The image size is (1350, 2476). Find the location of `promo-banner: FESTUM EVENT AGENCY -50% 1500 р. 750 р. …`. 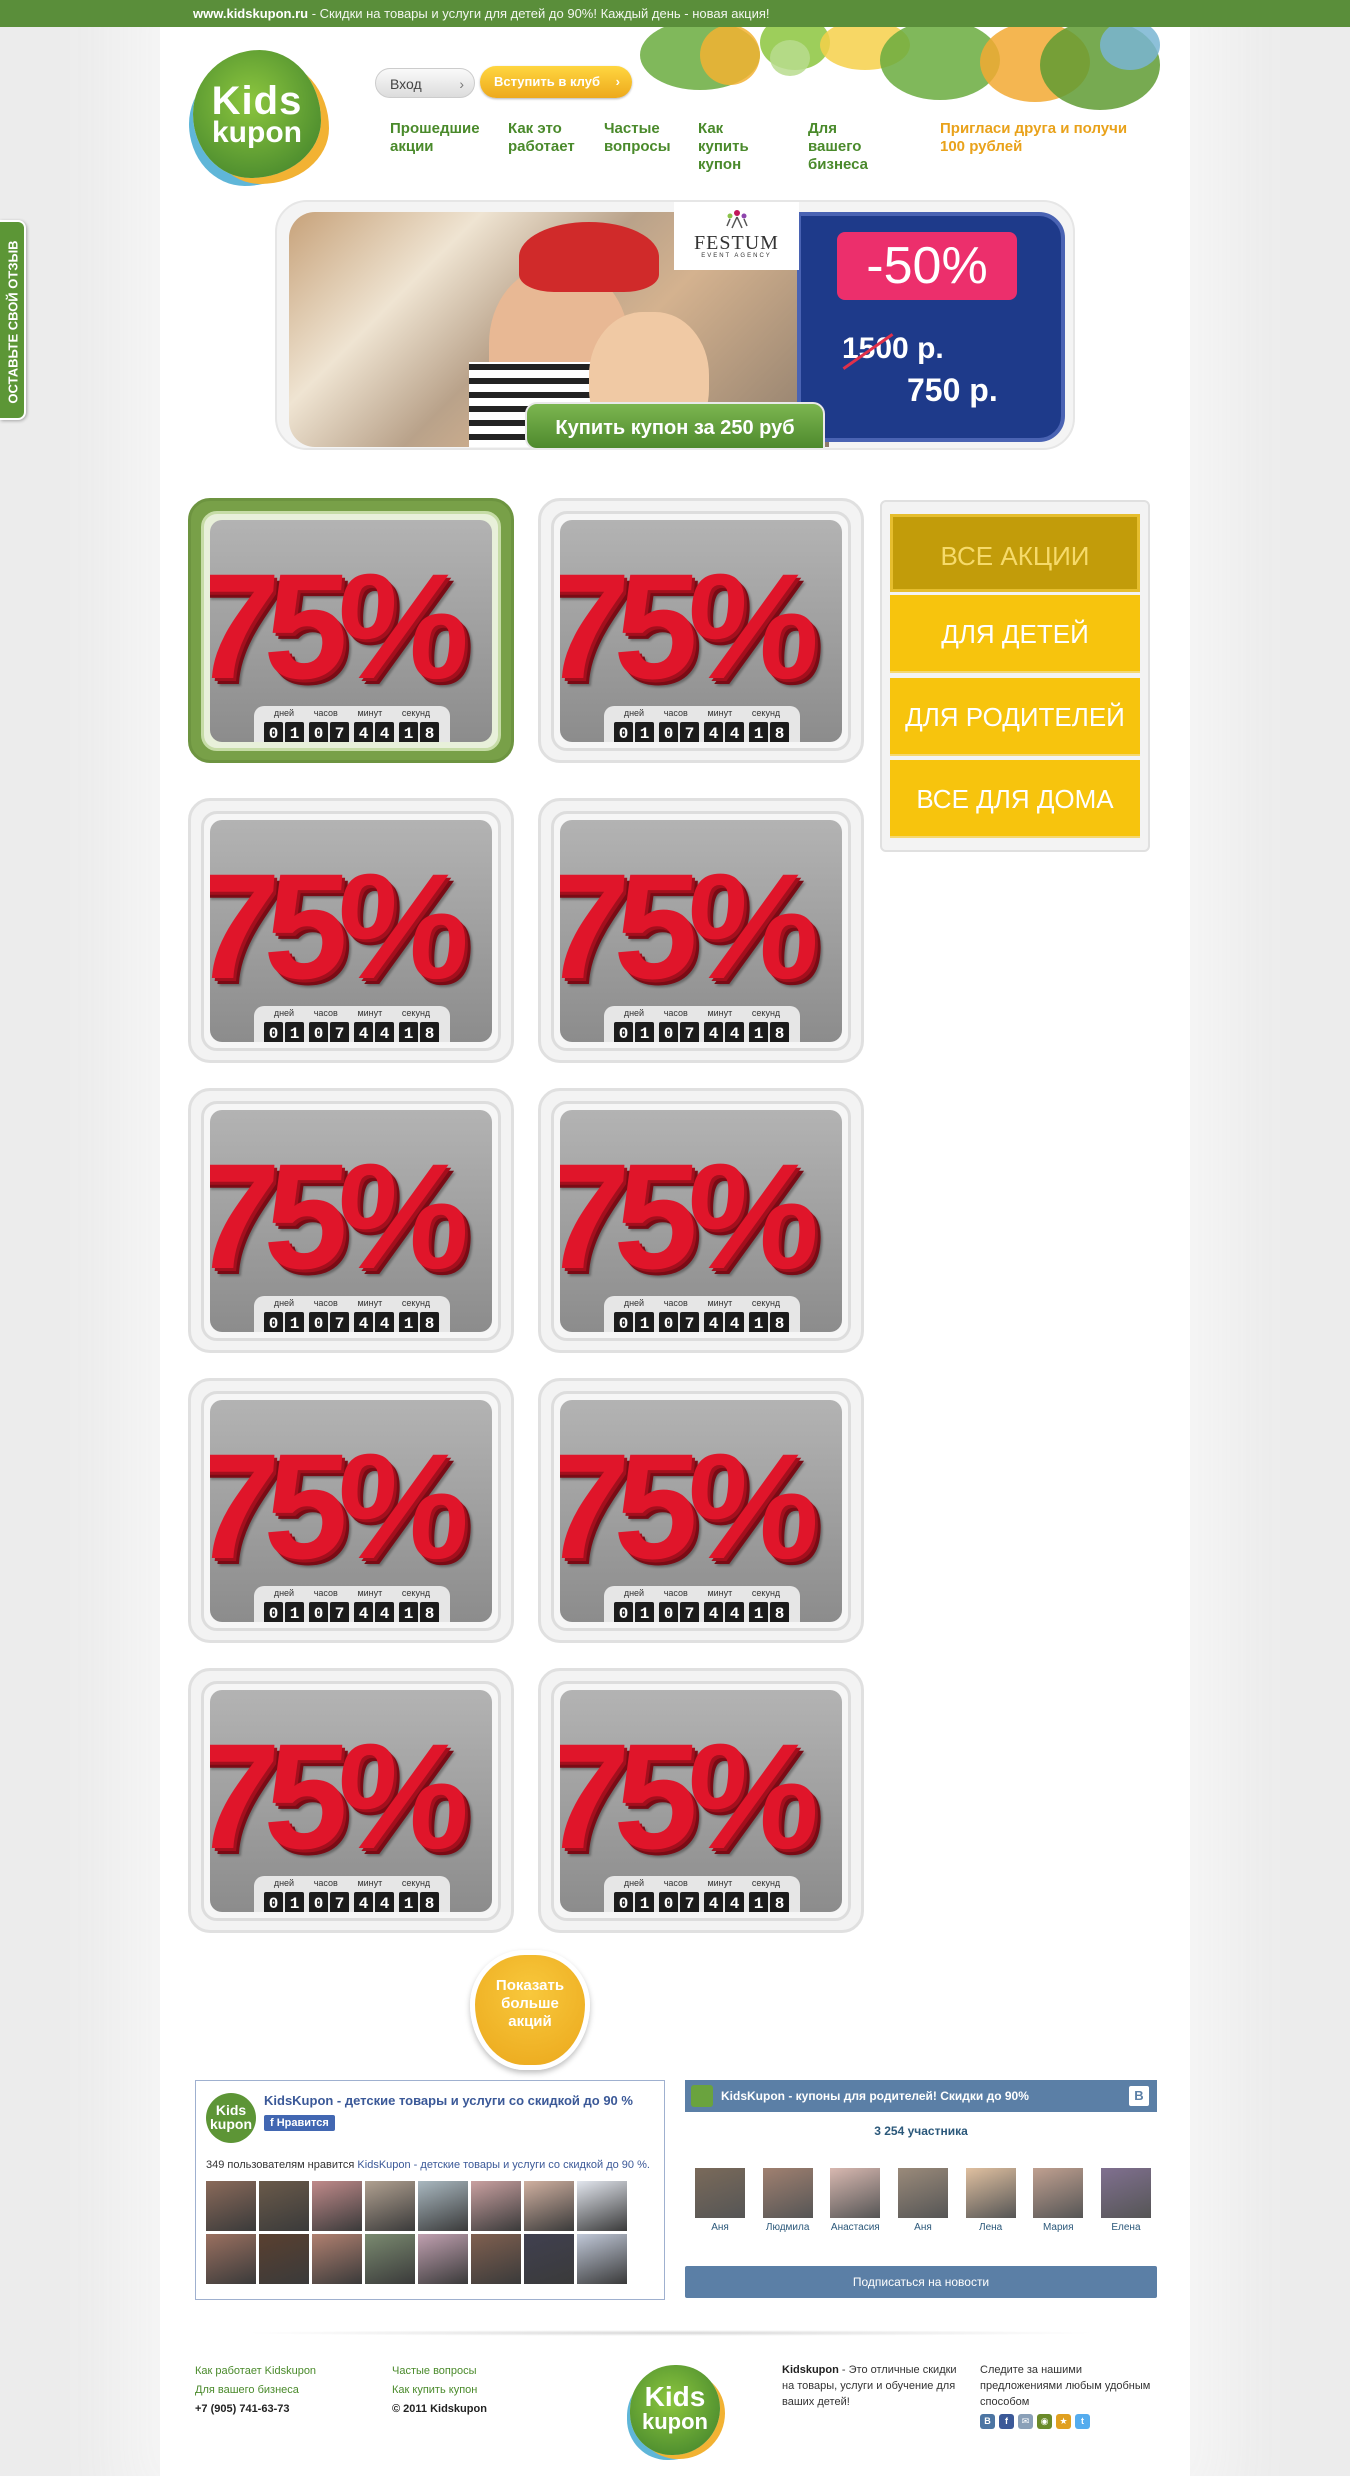

promo-banner: FESTUM EVENT AGENCY -50% 1500 р. 750 р. … is located at coordinates (675, 325).